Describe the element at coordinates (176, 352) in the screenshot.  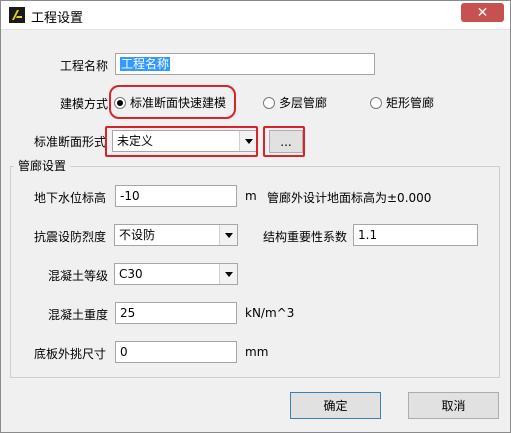
I see `floor-overhang-input: 0` at that location.